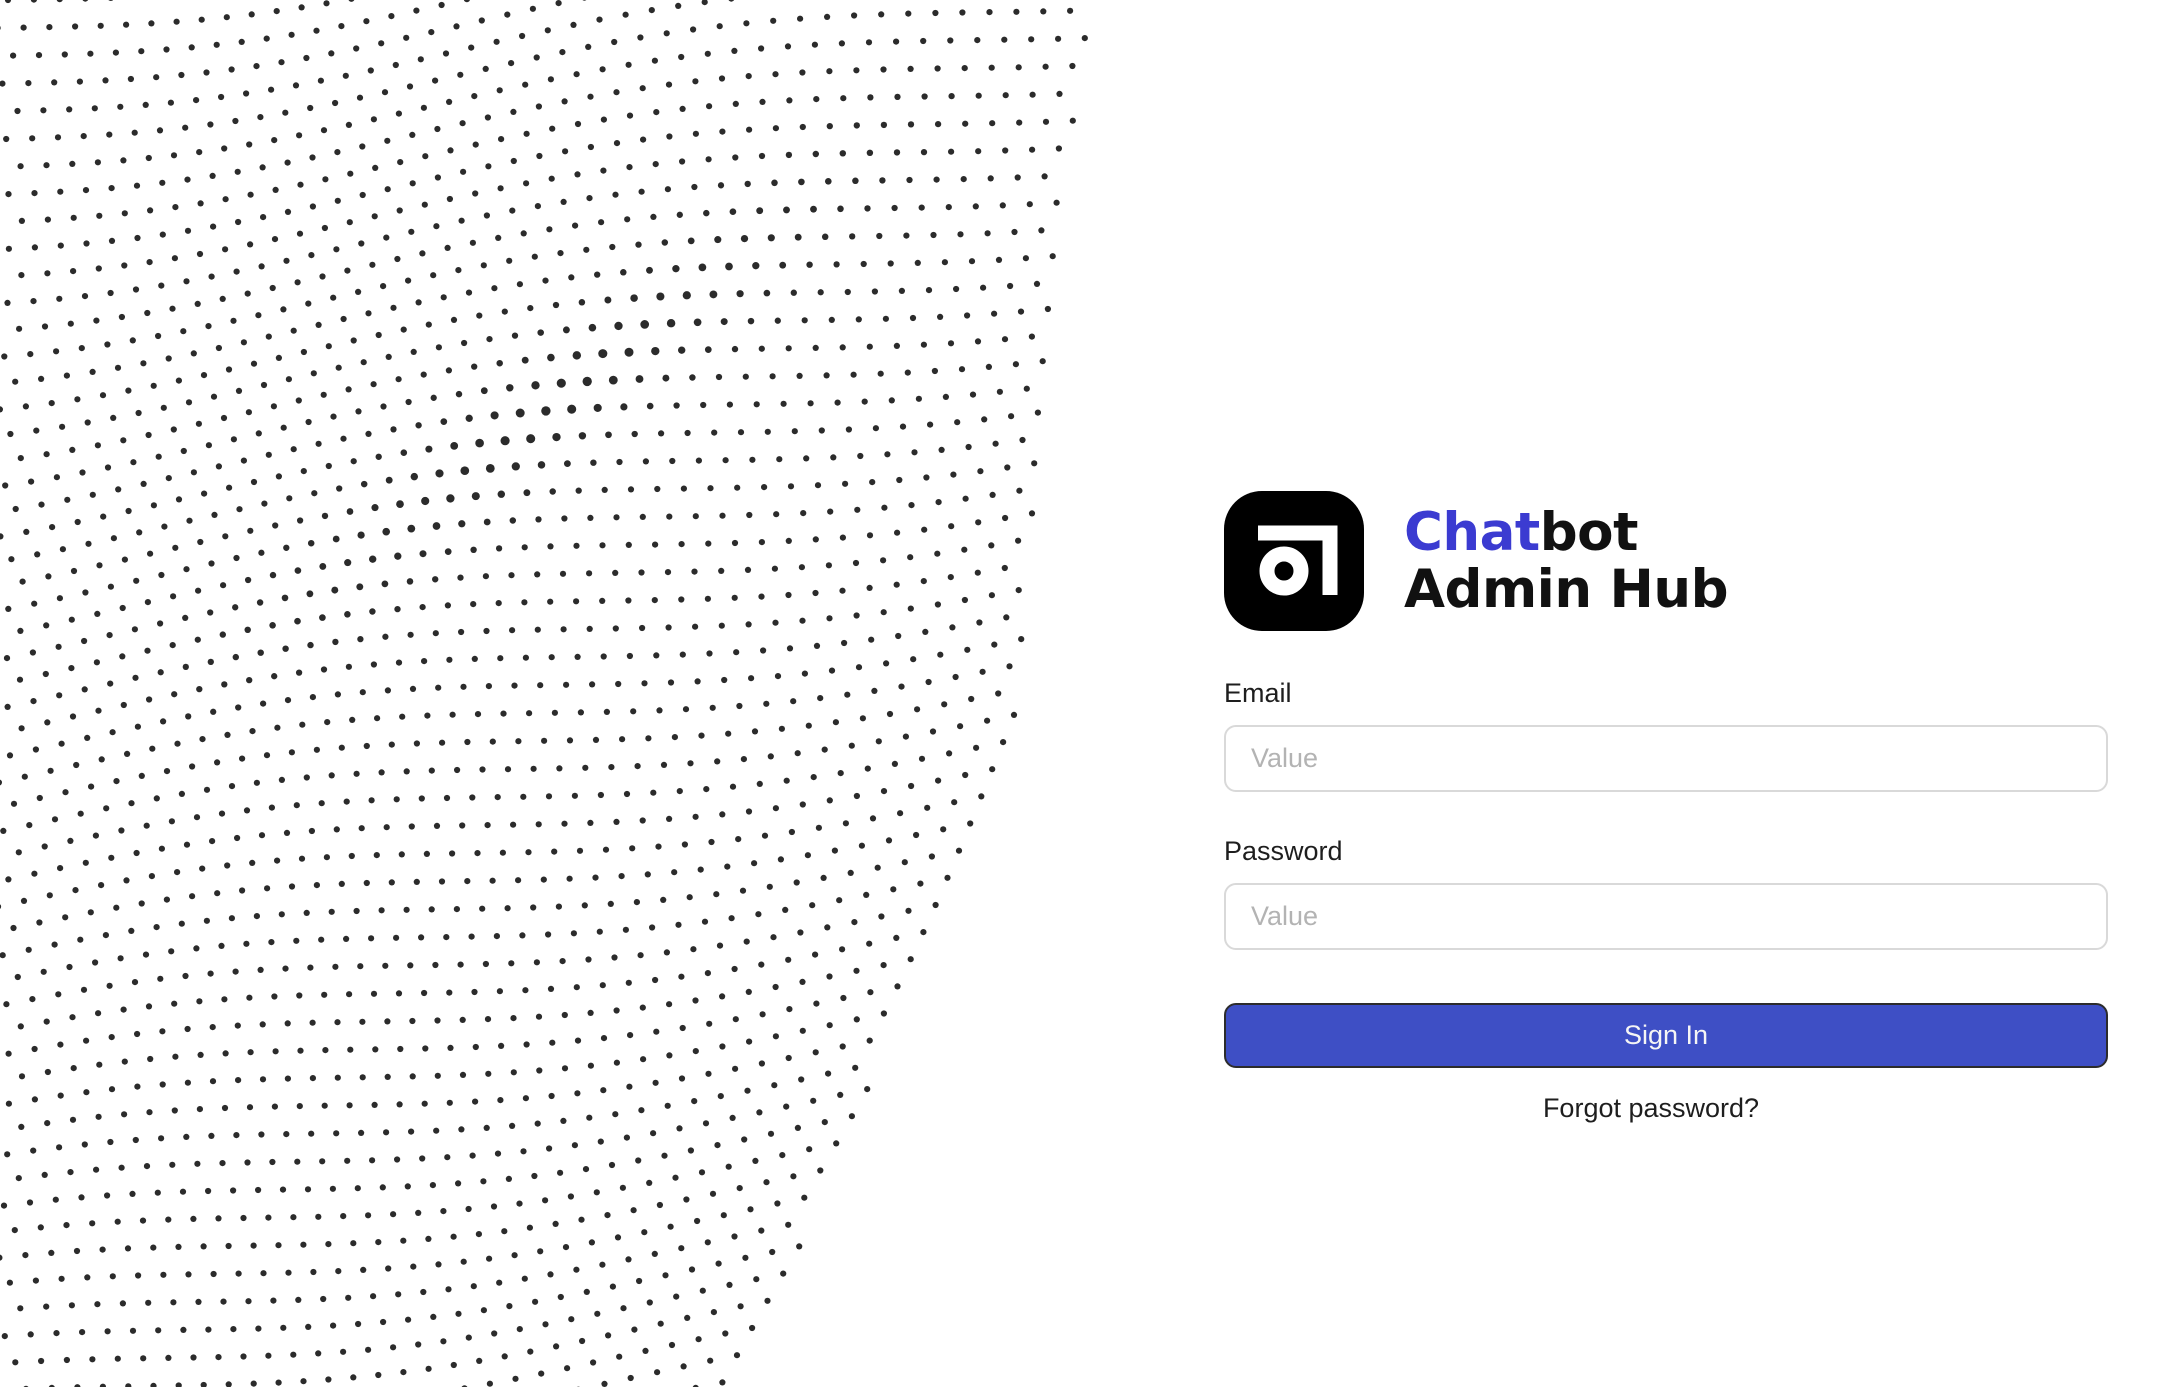 The width and height of the screenshot is (2175, 1387). I want to click on app-subtitle: Admin Hub, so click(1566, 589).